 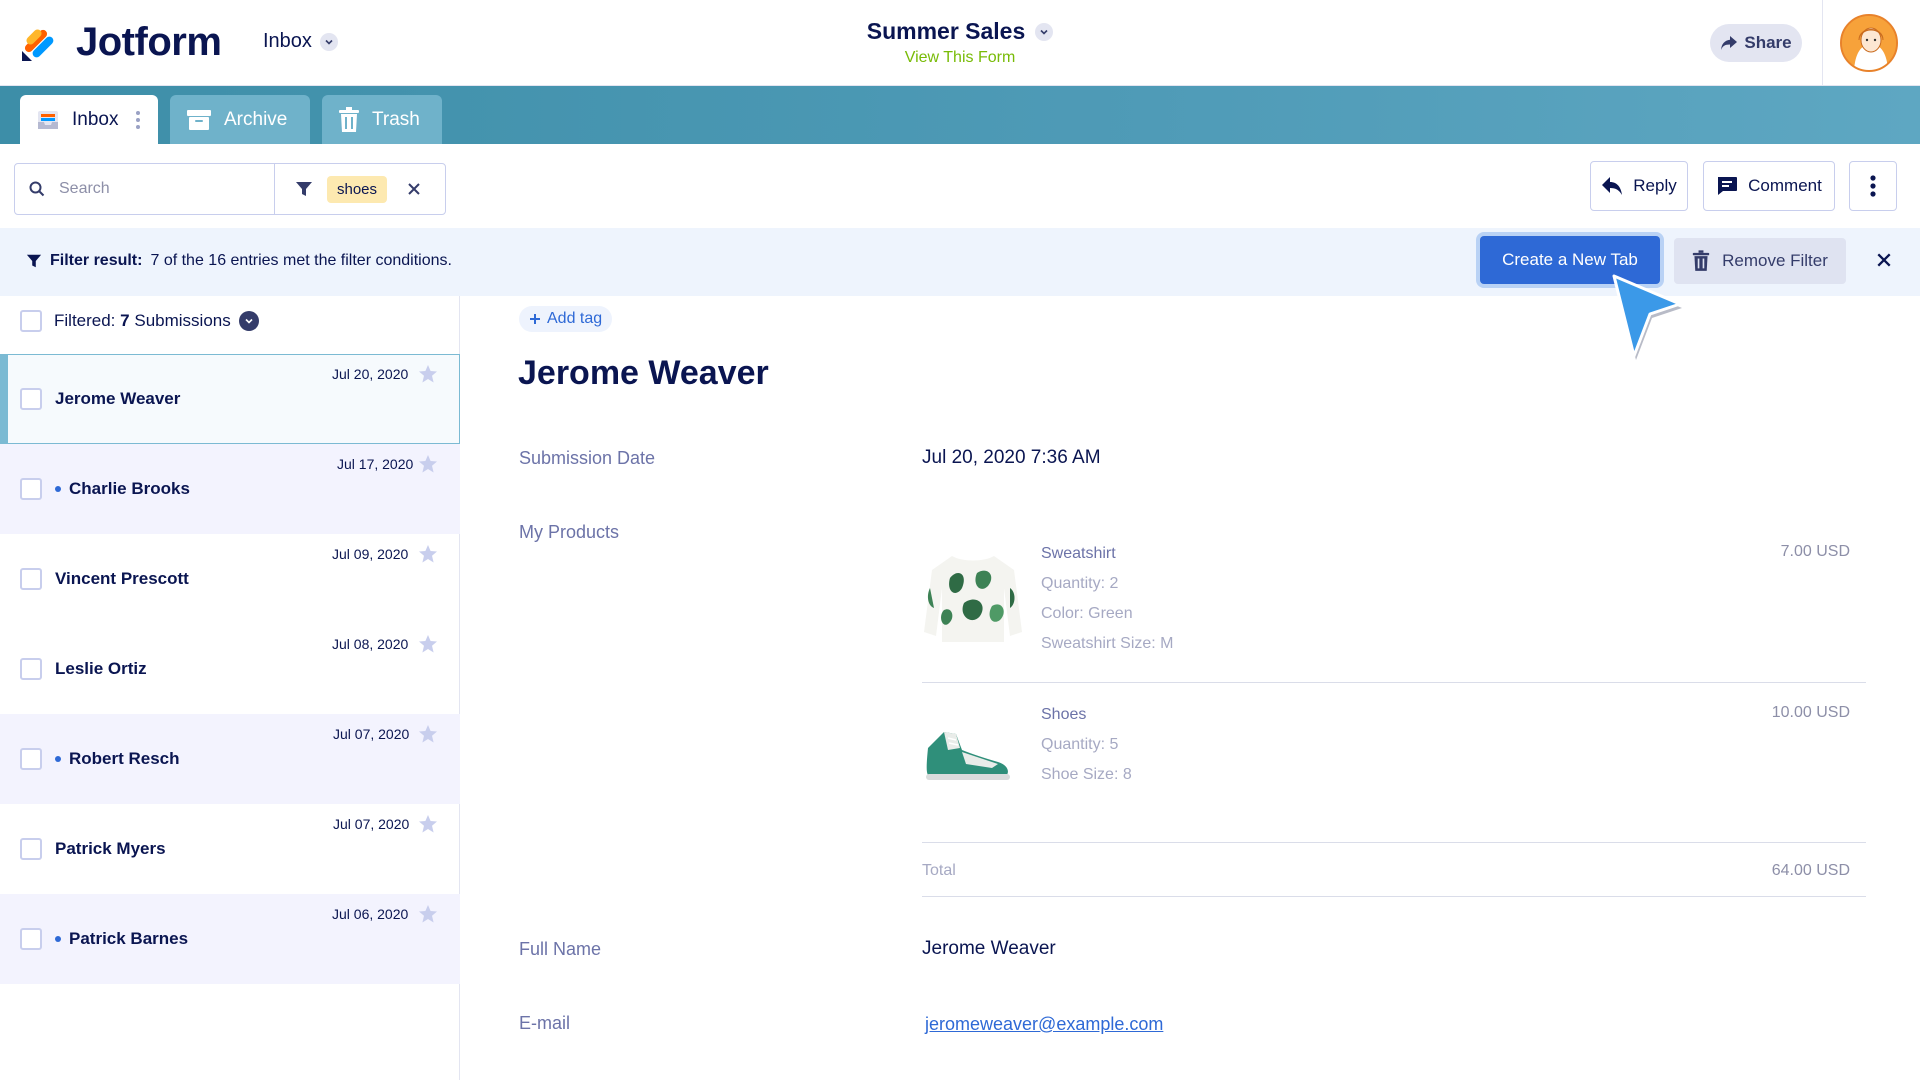 What do you see at coordinates (256, 119) in the screenshot?
I see `tab-archive-label: Archive` at bounding box center [256, 119].